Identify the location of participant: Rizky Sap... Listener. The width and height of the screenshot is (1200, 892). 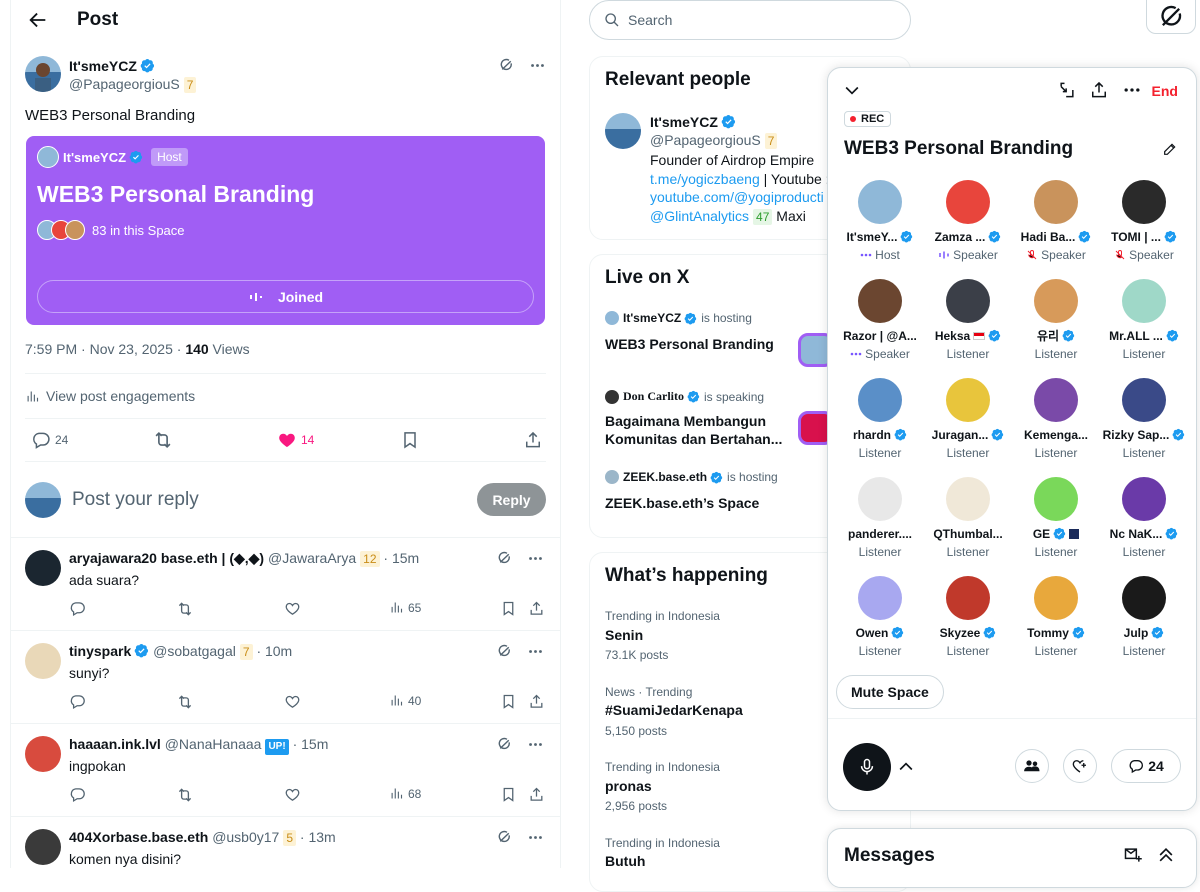
(1144, 419).